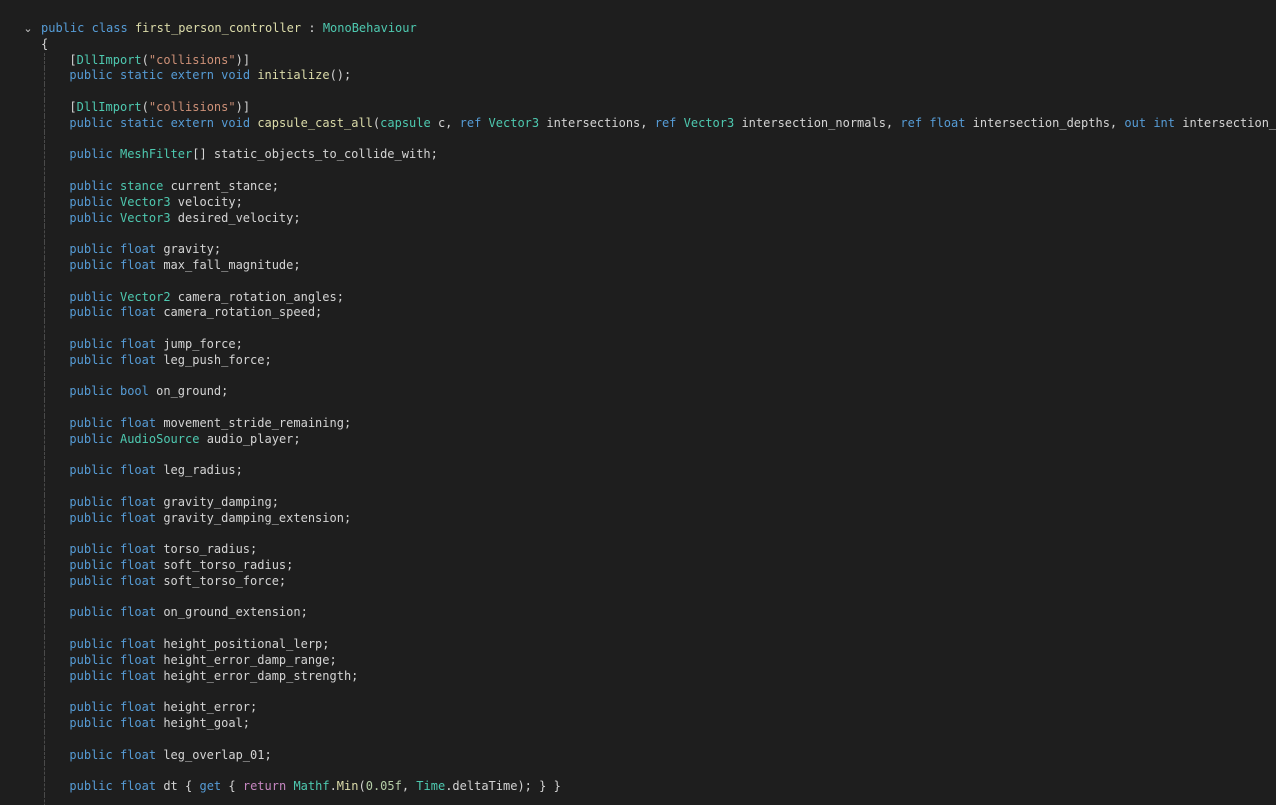 The width and height of the screenshot is (1276, 805). What do you see at coordinates (638, 645) in the screenshot?
I see `code-line: public float height_positional_lerp;` at bounding box center [638, 645].